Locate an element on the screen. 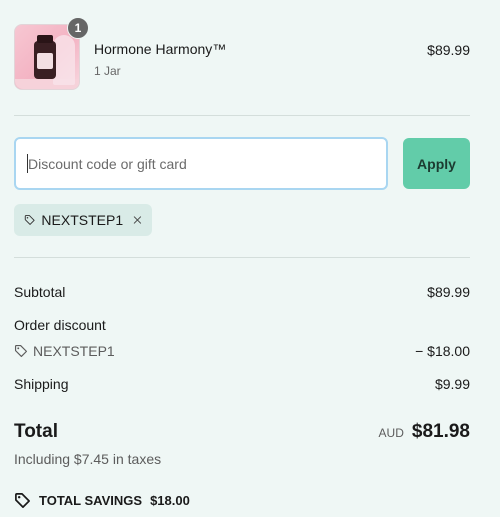 The image size is (500, 517). total-savings: TOTAL SAVINGS $18.00 is located at coordinates (102, 500).